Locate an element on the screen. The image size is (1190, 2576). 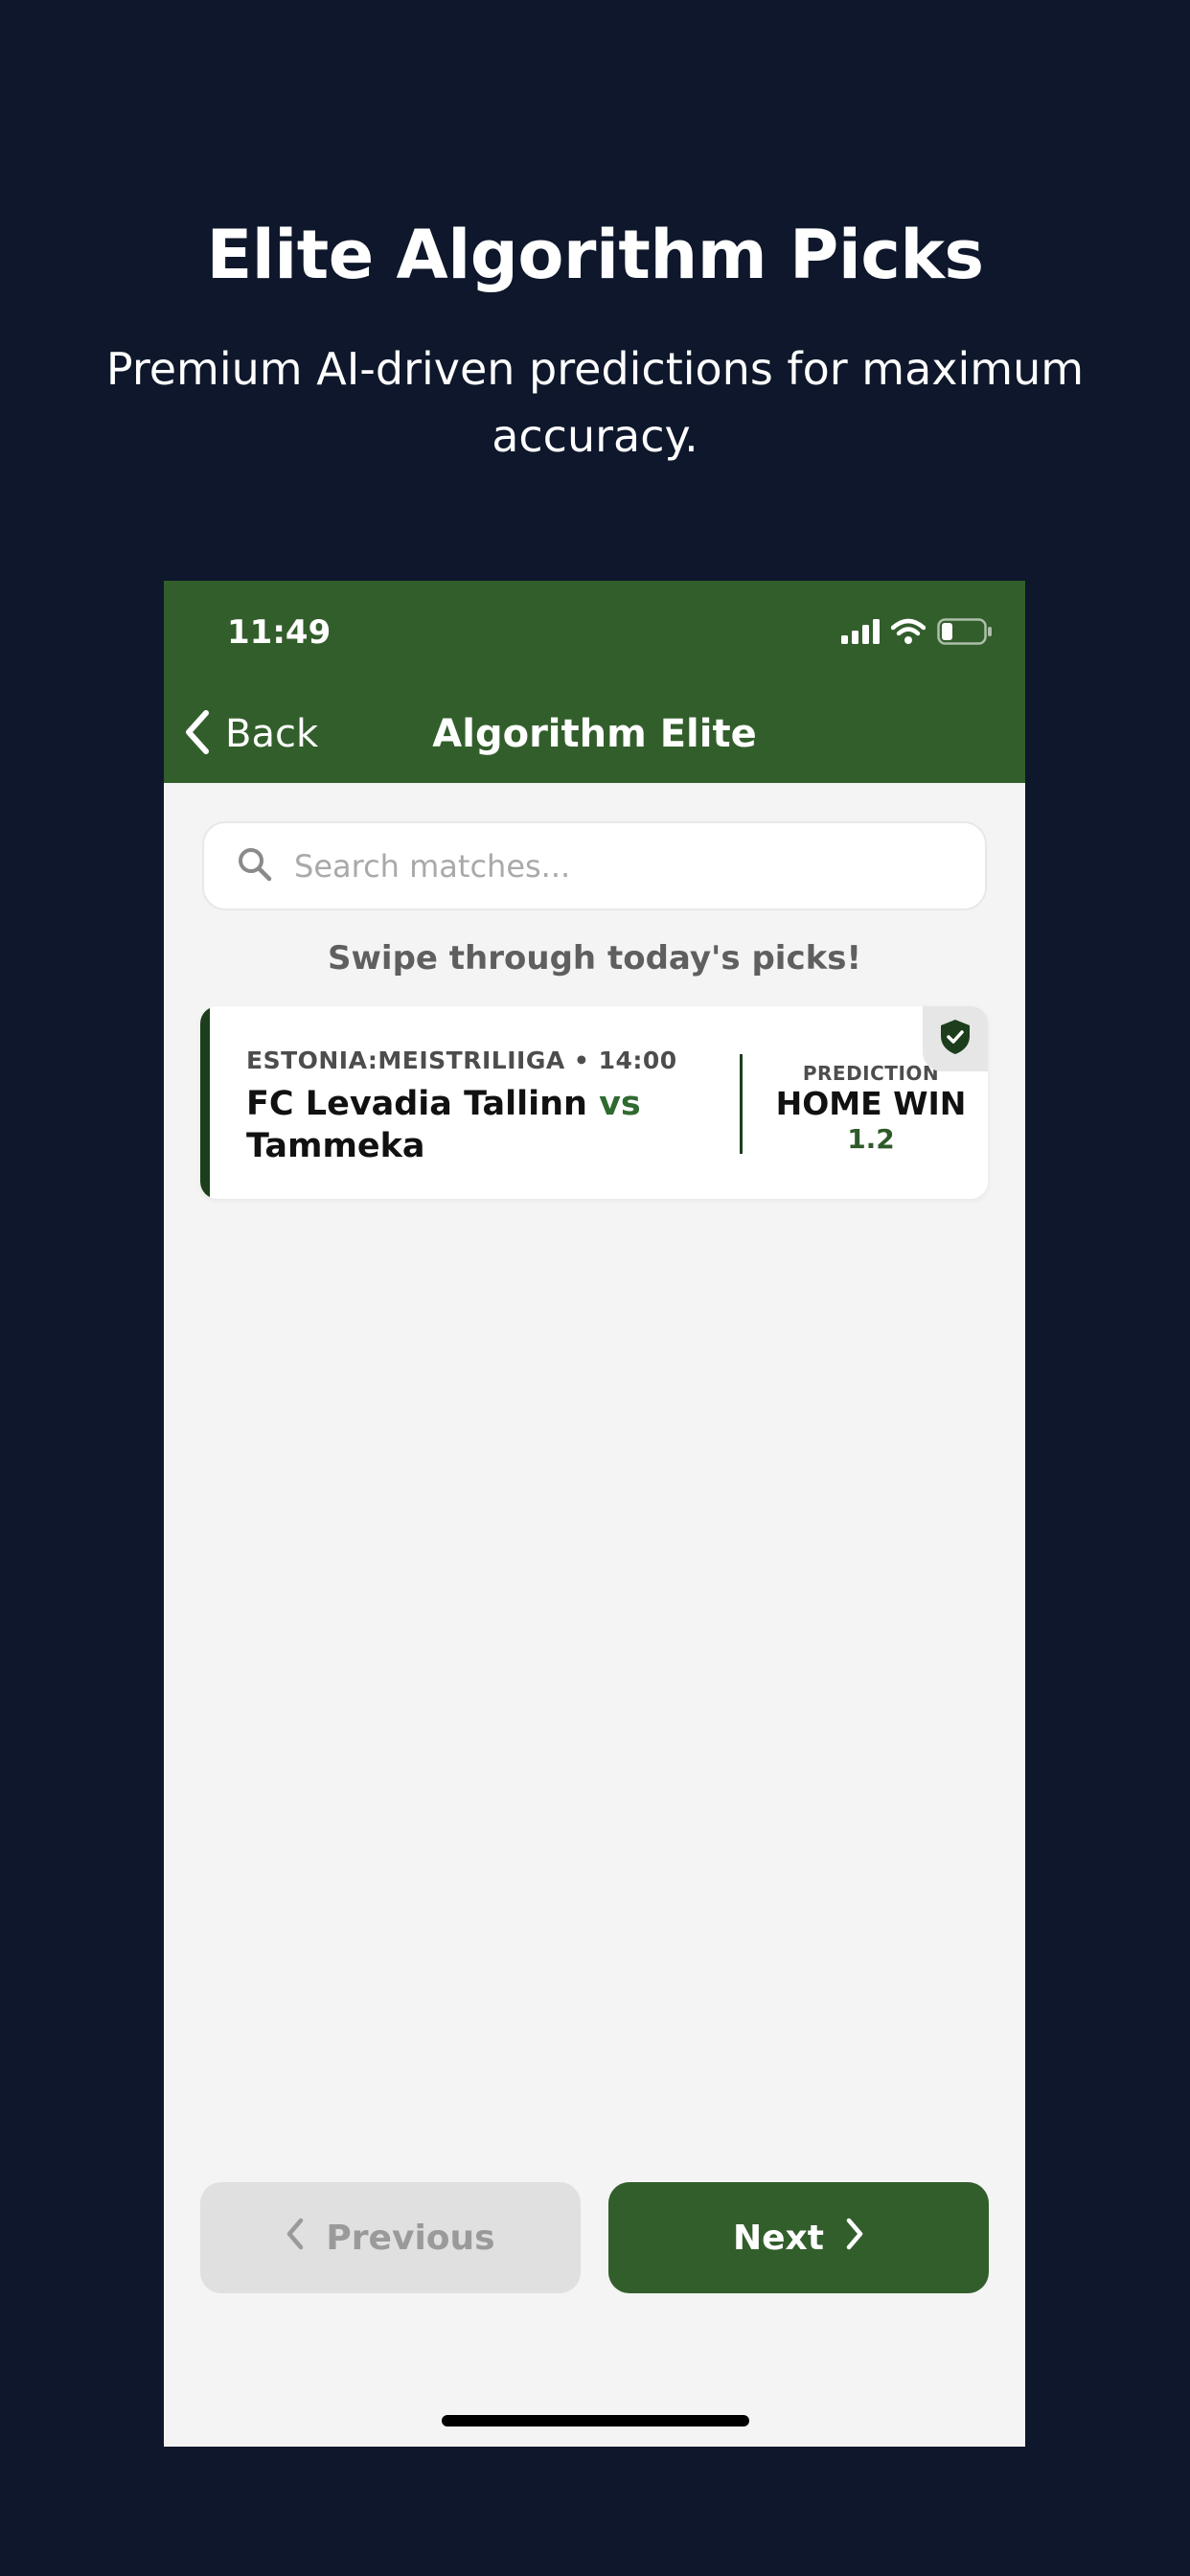
card-divider is located at coordinates (742, 1104).